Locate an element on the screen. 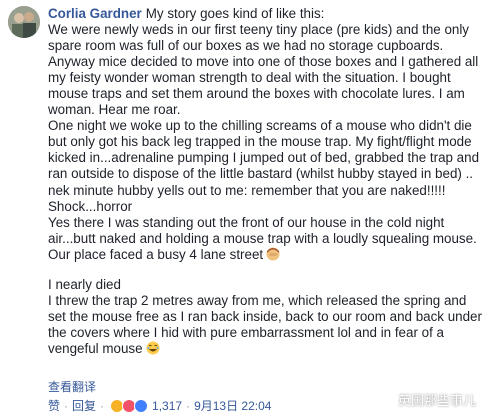 The image size is (484, 415). see-translation-link: 查看翻译 is located at coordinates (72, 386).